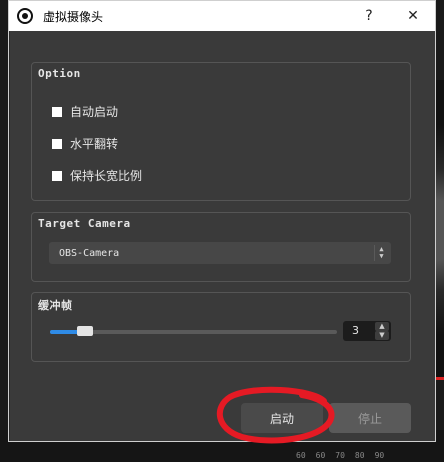 Image resolution: width=444 pixels, height=462 pixels. I want to click on buffer-frames-slider, so click(193, 331).